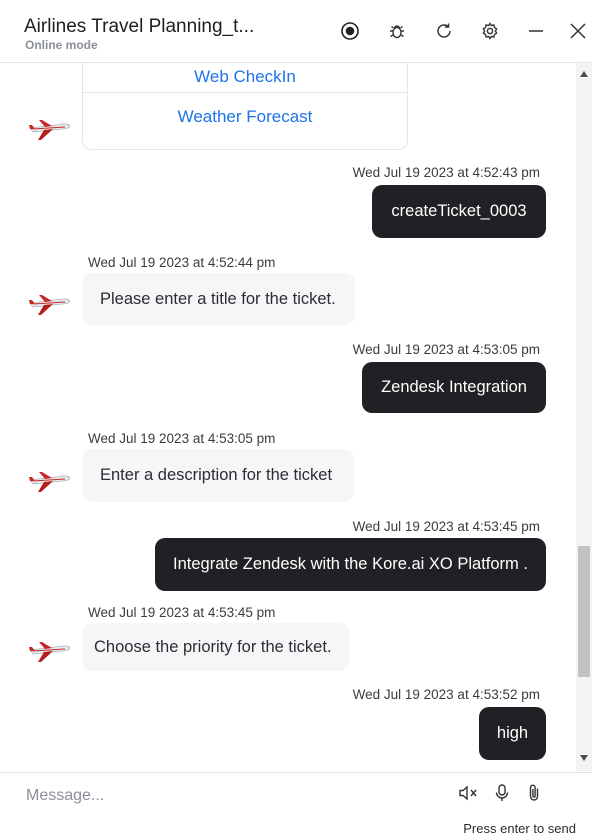  Describe the element at coordinates (578, 31) in the screenshot. I see `close-icon` at that location.